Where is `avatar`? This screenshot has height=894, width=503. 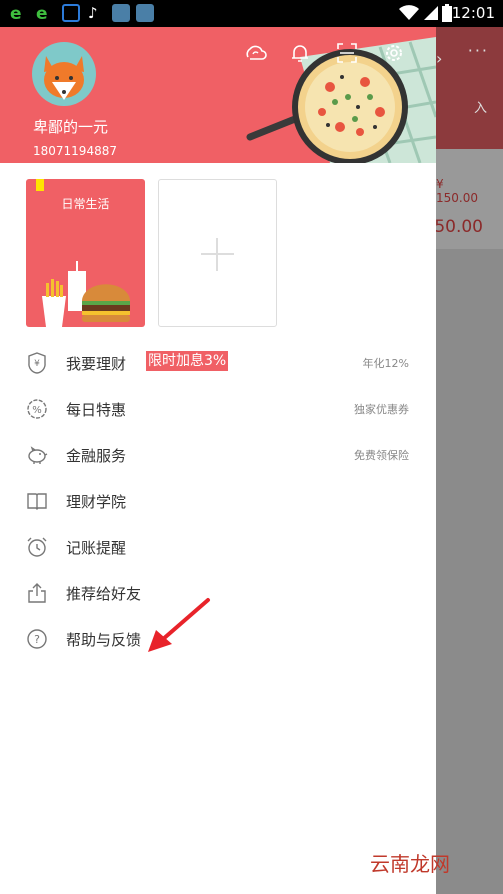 avatar is located at coordinates (64, 74).